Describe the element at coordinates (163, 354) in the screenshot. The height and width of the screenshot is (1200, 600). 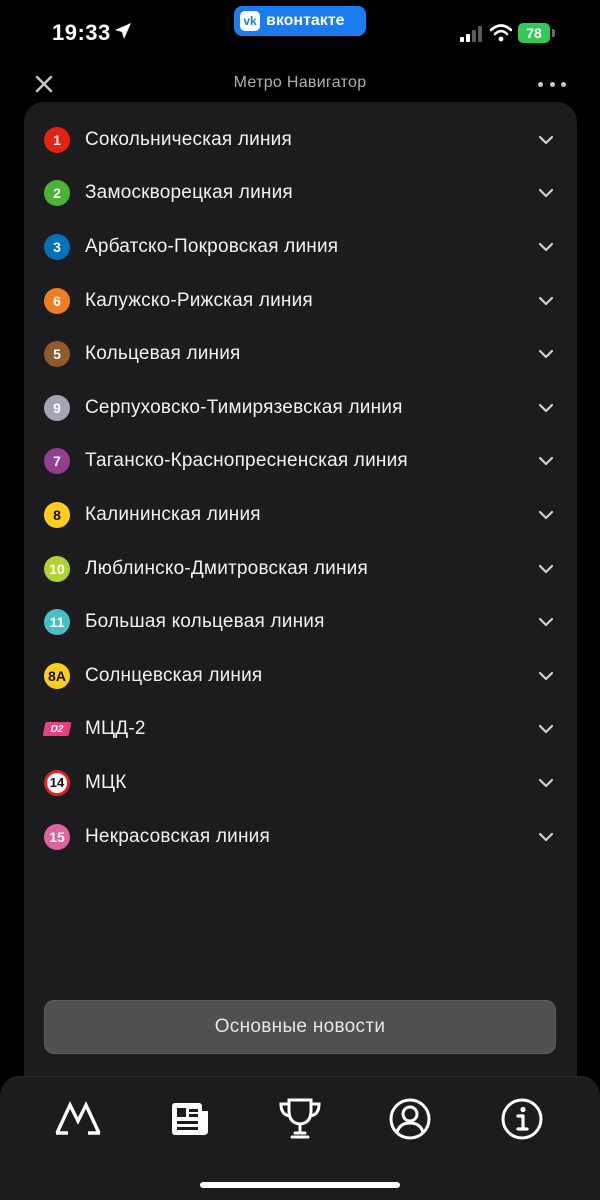
I see `line-name: Кольцевая линия` at that location.